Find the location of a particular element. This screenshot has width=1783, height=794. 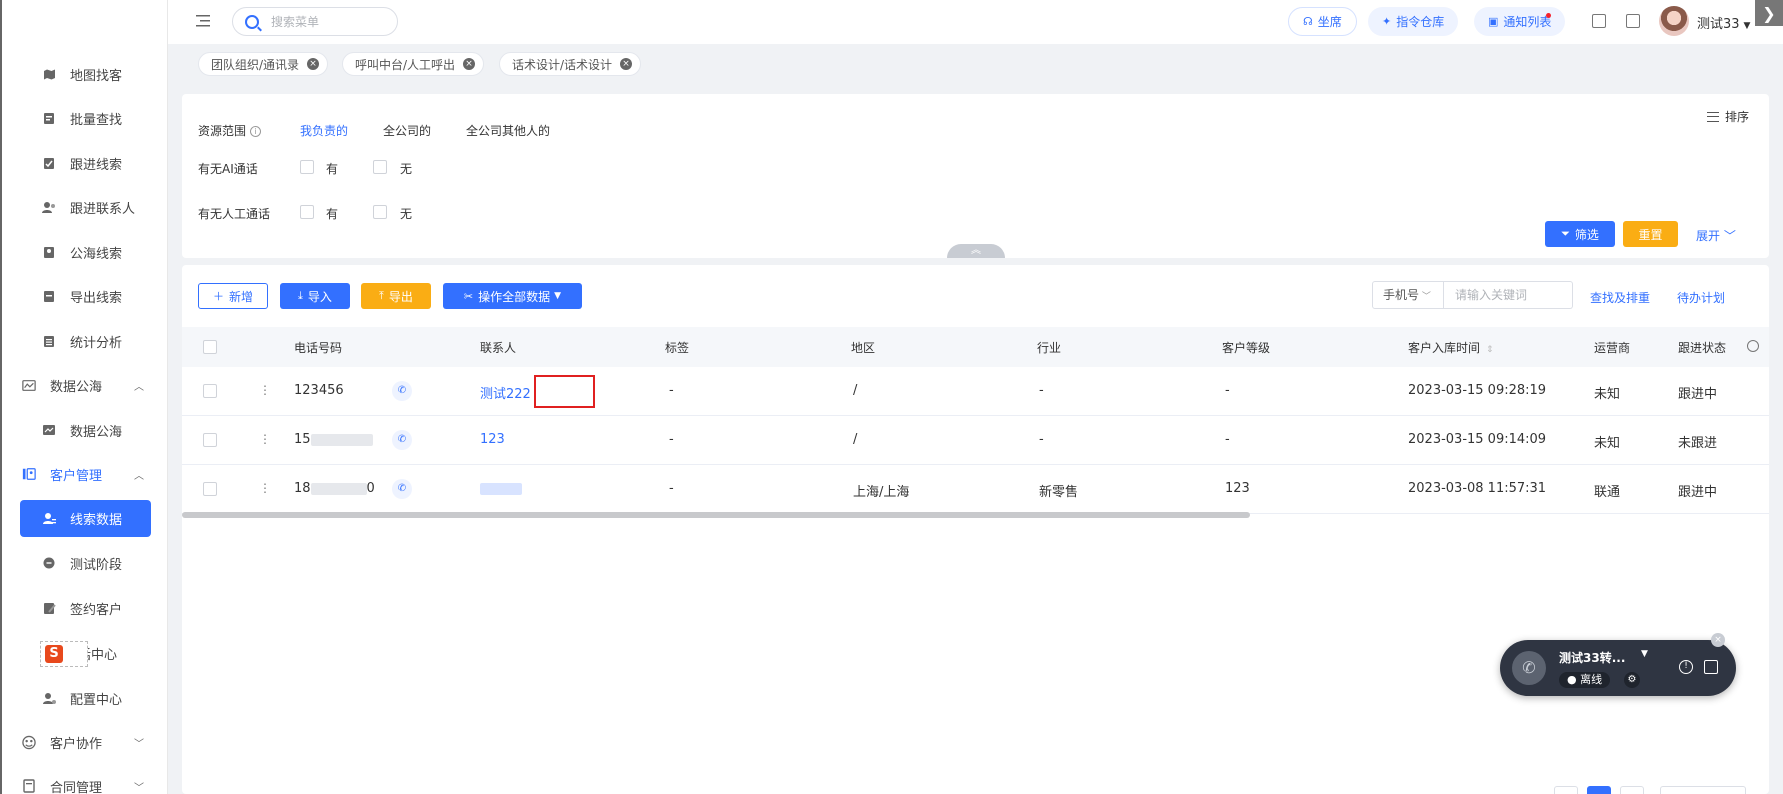

scope-option-others: 全公司其他人的 is located at coordinates (508, 130).